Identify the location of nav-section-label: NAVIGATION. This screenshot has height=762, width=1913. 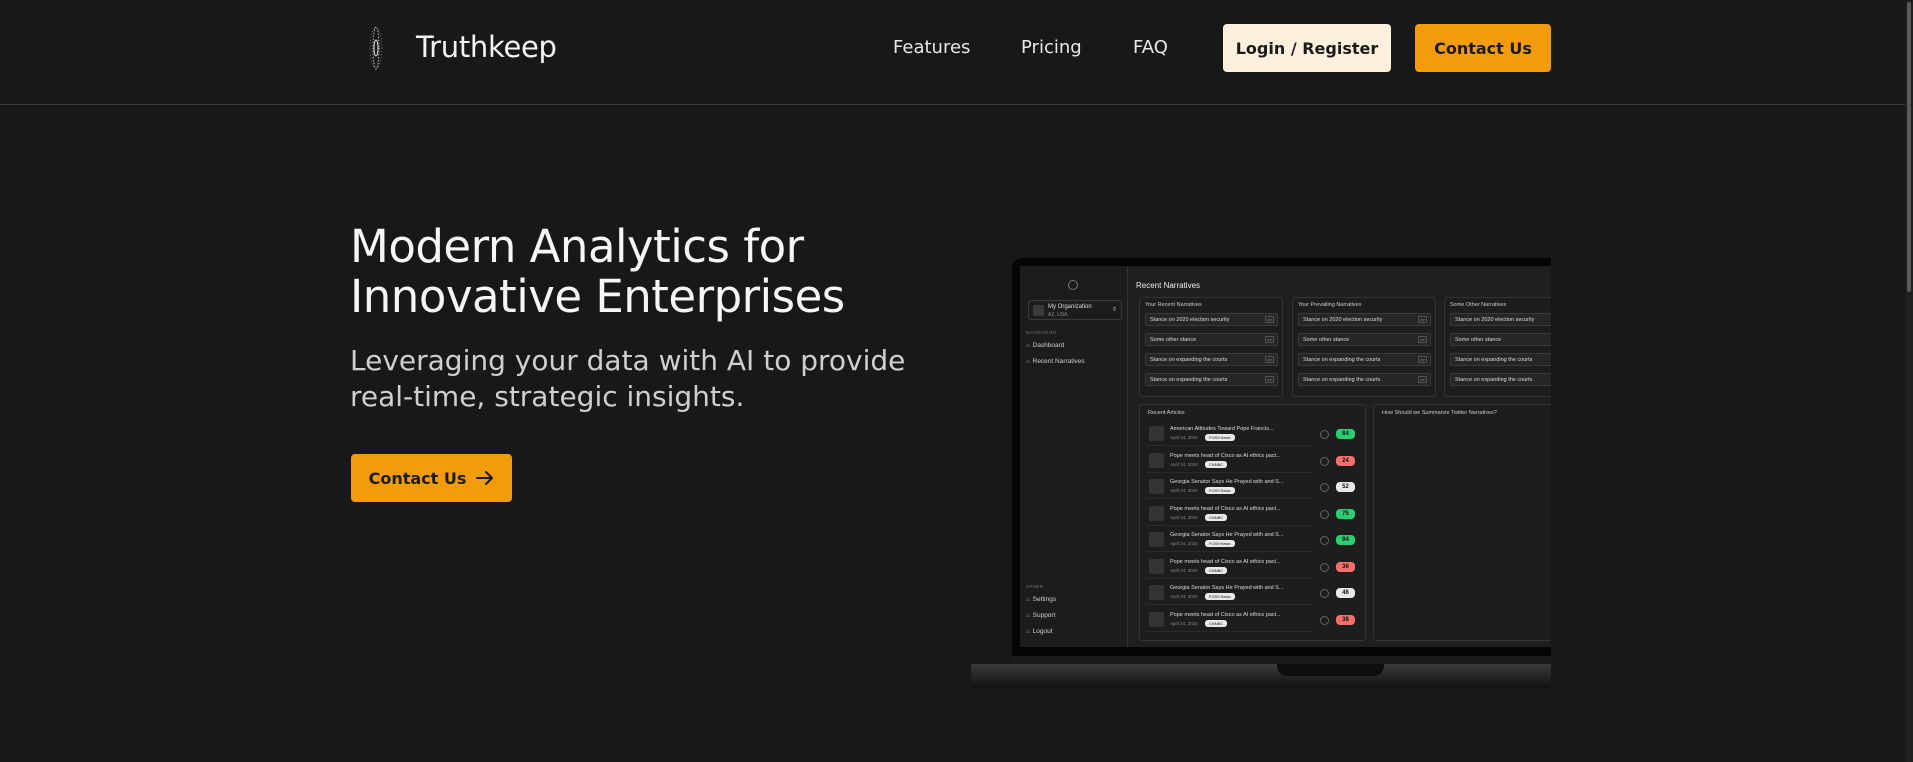
(1041, 332).